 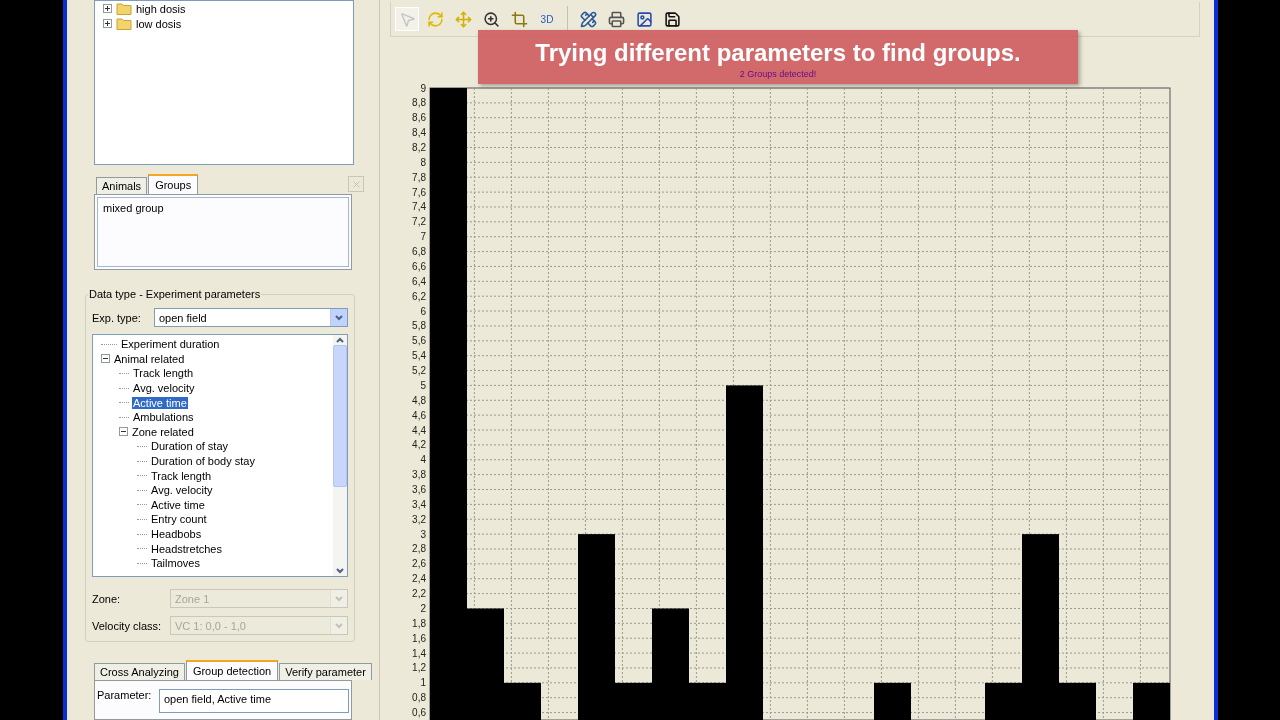 What do you see at coordinates (149, 358) in the screenshot?
I see `tree-item: Animal related` at bounding box center [149, 358].